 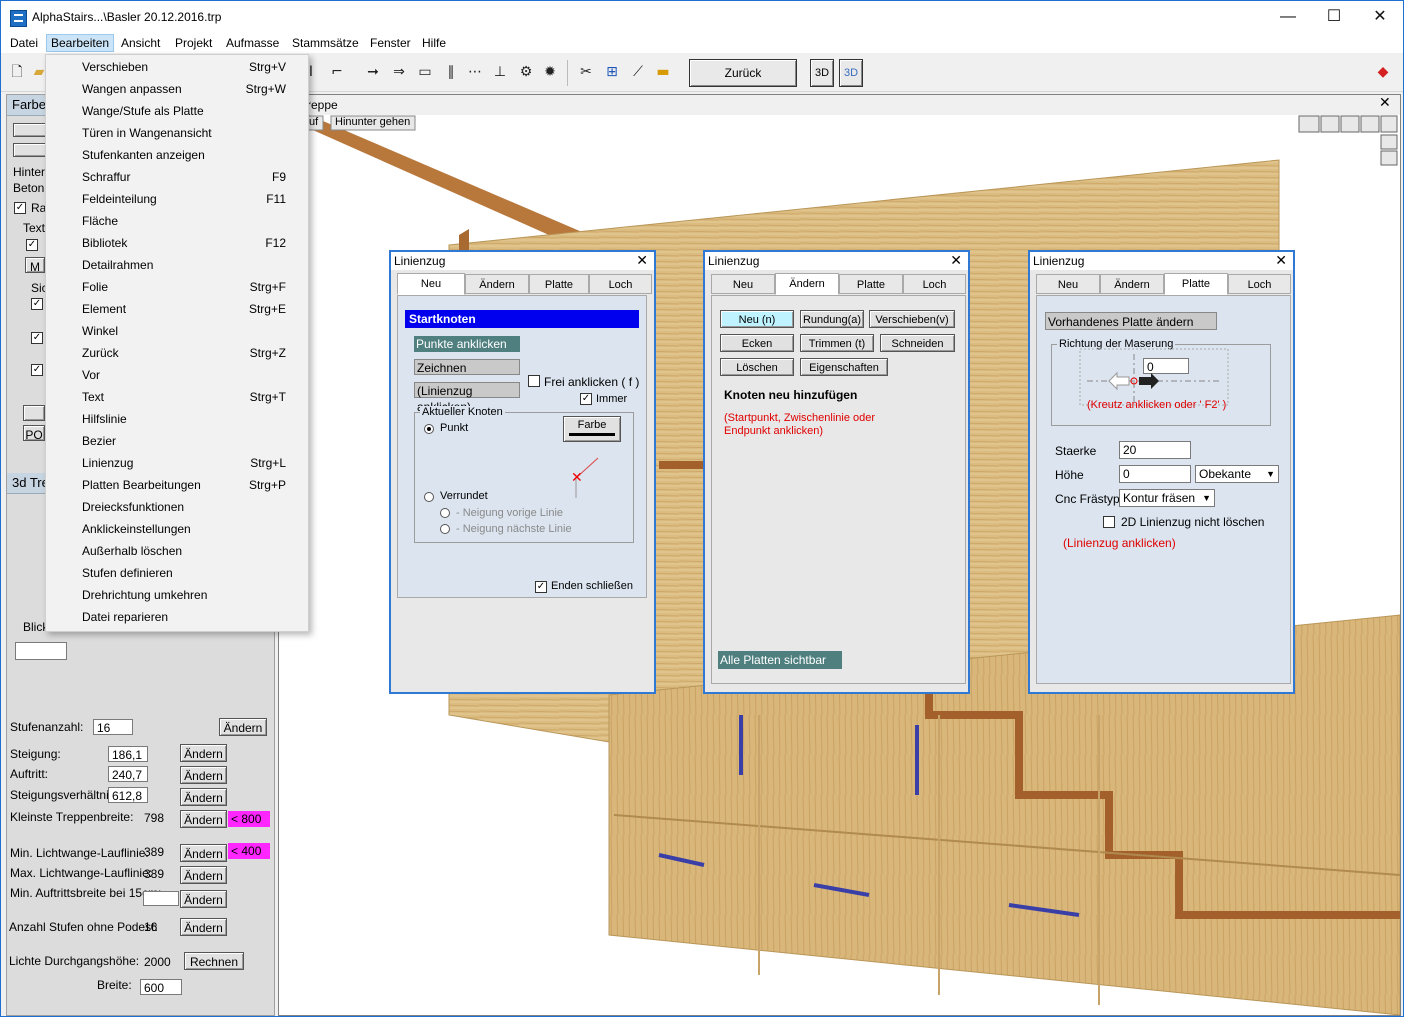 What do you see at coordinates (550, 72) in the screenshot?
I see `settings-icon: ✹` at bounding box center [550, 72].